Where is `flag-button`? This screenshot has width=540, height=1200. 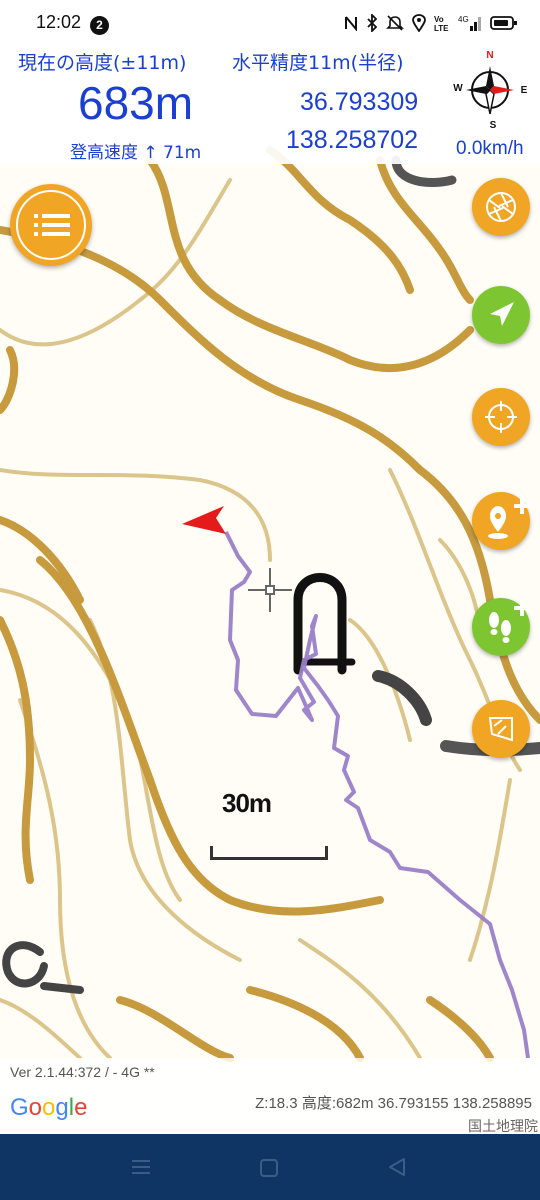
flag-button is located at coordinates (501, 729).